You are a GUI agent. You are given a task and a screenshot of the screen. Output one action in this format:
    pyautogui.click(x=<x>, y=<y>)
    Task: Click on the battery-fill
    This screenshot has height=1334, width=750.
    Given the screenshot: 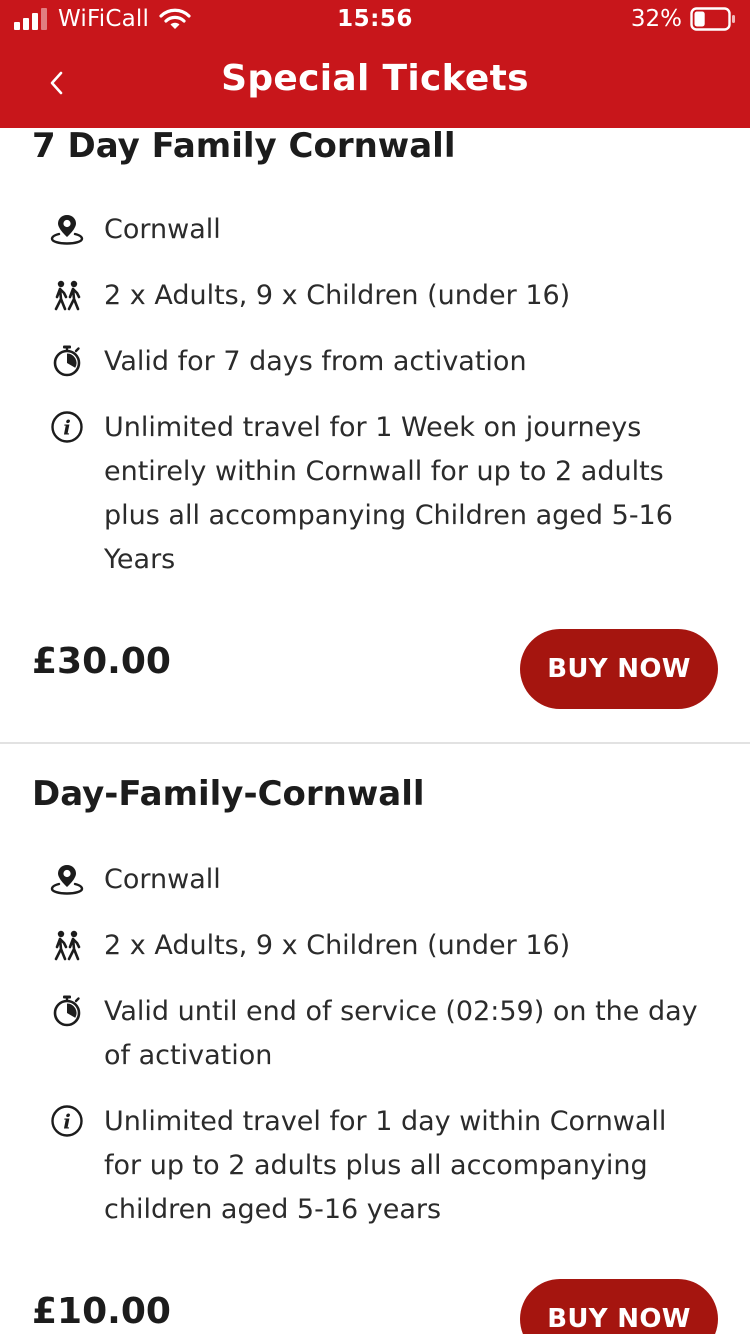 What is the action you would take?
    pyautogui.click(x=699, y=19)
    